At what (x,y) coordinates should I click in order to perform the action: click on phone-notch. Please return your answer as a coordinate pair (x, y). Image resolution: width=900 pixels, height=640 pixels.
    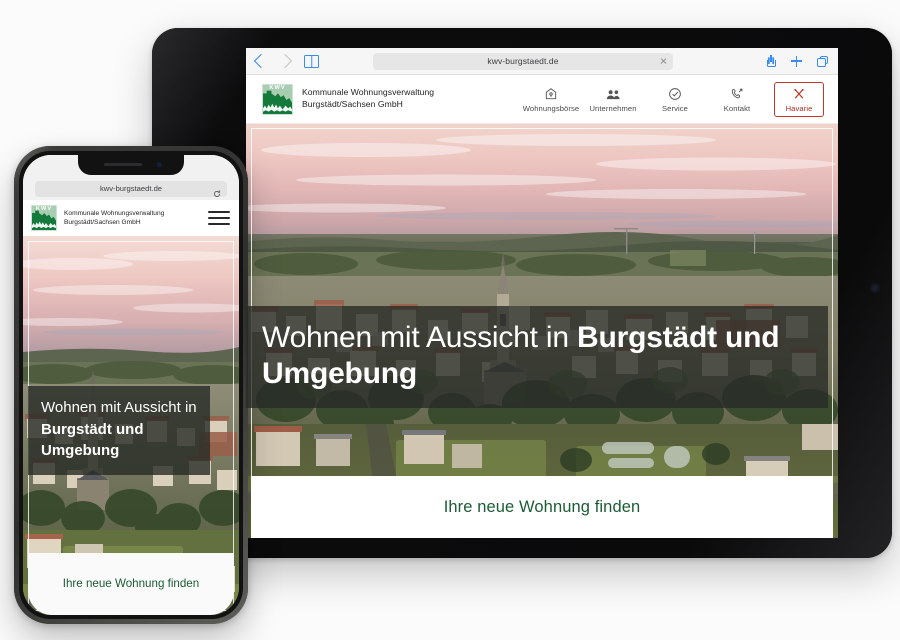
    Looking at the image, I should click on (131, 165).